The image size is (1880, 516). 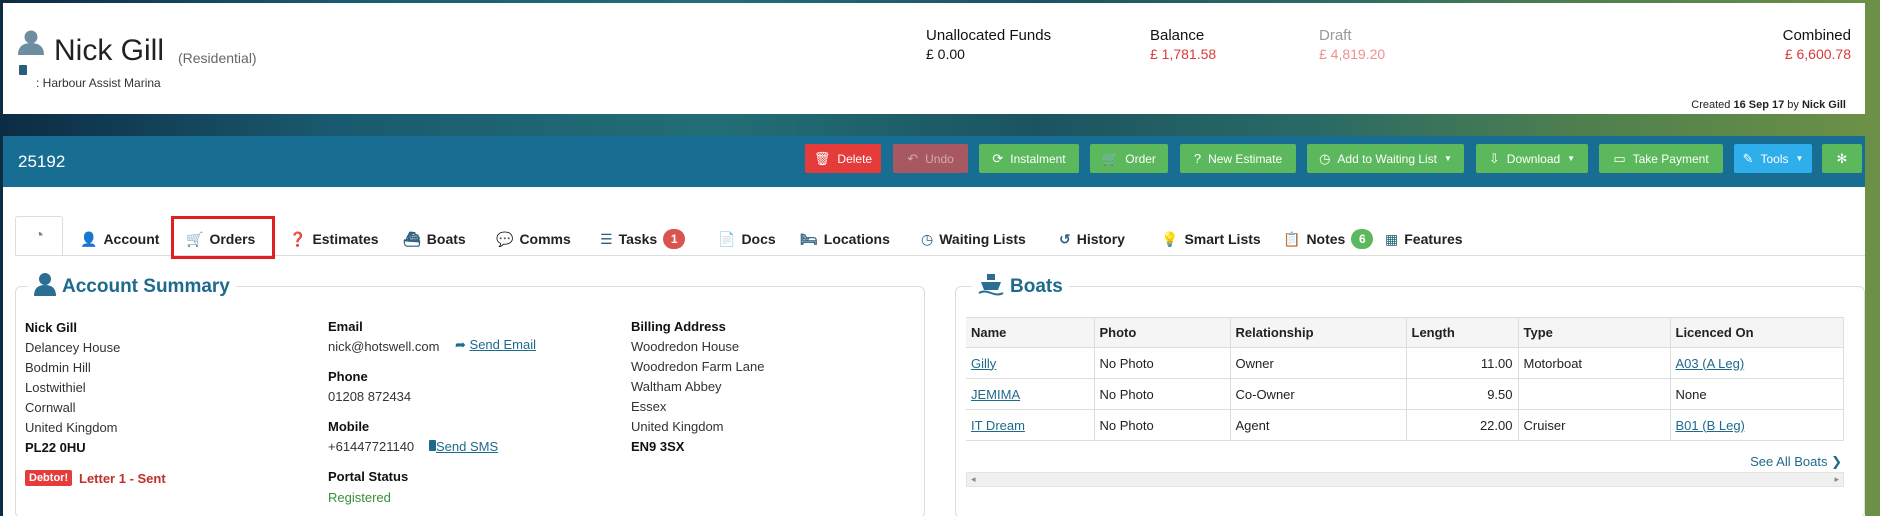 I want to click on unallocated-funds: Unallocated Funds £ 0.00, so click(x=989, y=44).